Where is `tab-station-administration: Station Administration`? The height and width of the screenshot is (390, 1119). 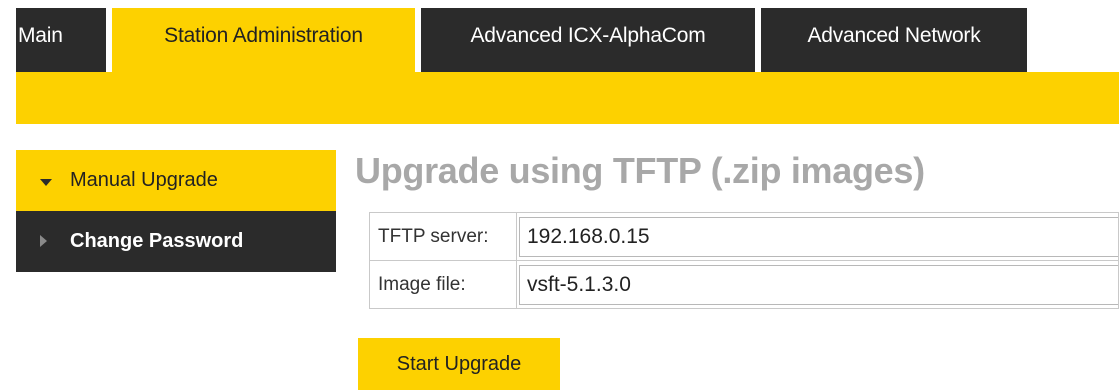 tab-station-administration: Station Administration is located at coordinates (263, 40).